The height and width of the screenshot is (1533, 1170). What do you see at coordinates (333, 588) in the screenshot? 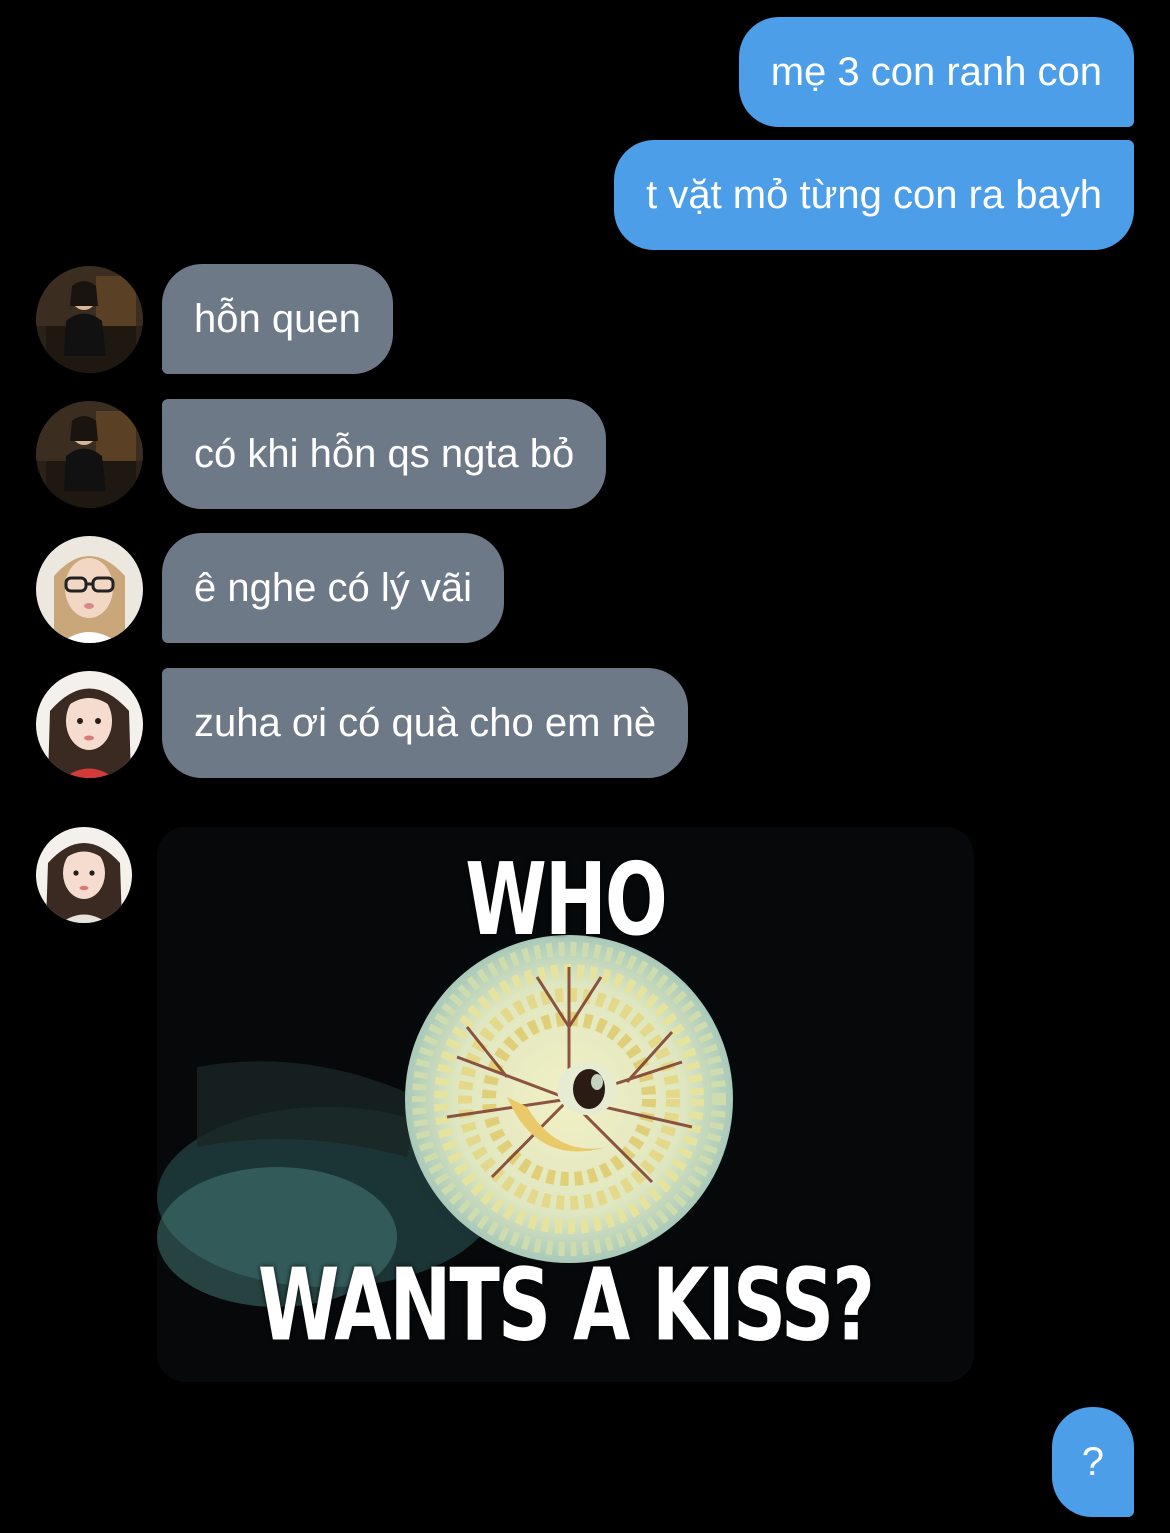
I see `incoming-message: ê nghe có lý vãi` at bounding box center [333, 588].